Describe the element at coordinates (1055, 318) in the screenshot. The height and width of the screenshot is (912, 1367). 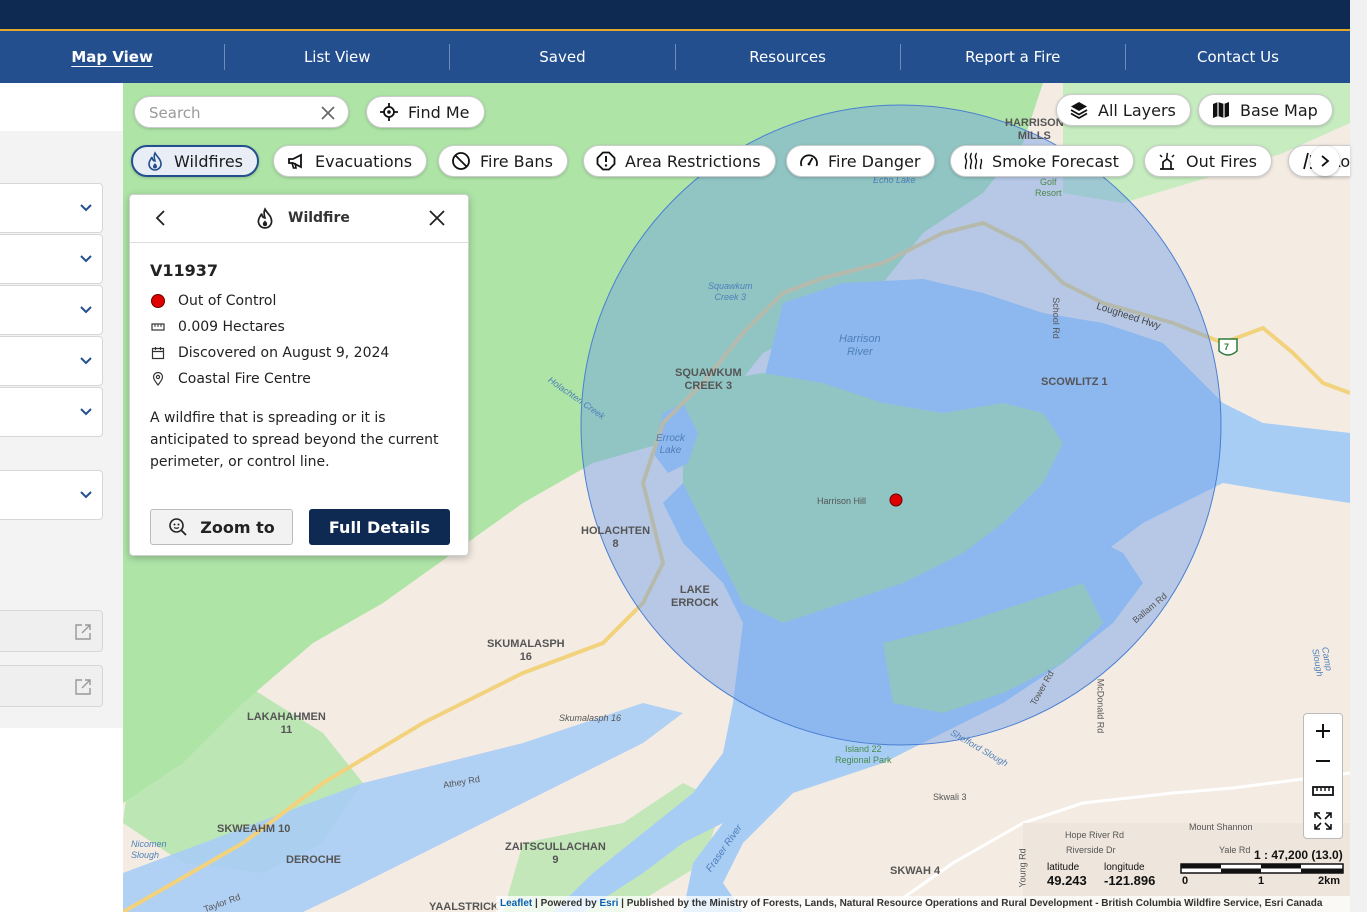
I see `map-label-school-rd: School Rd` at that location.